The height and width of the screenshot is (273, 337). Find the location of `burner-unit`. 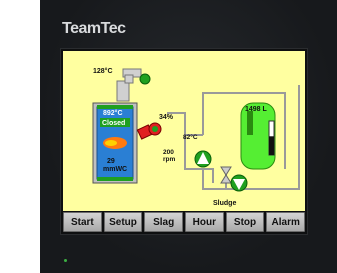

burner-unit is located at coordinates (149, 131).